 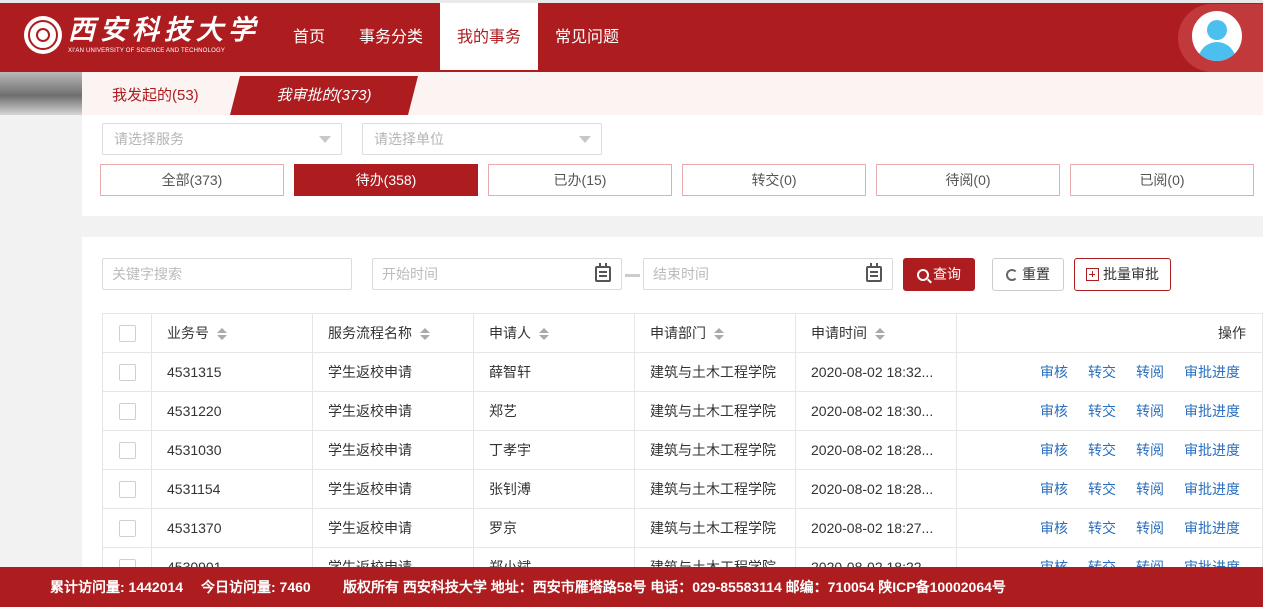 I want to click on status-read-button: 已阅(0), so click(x=1162, y=180).